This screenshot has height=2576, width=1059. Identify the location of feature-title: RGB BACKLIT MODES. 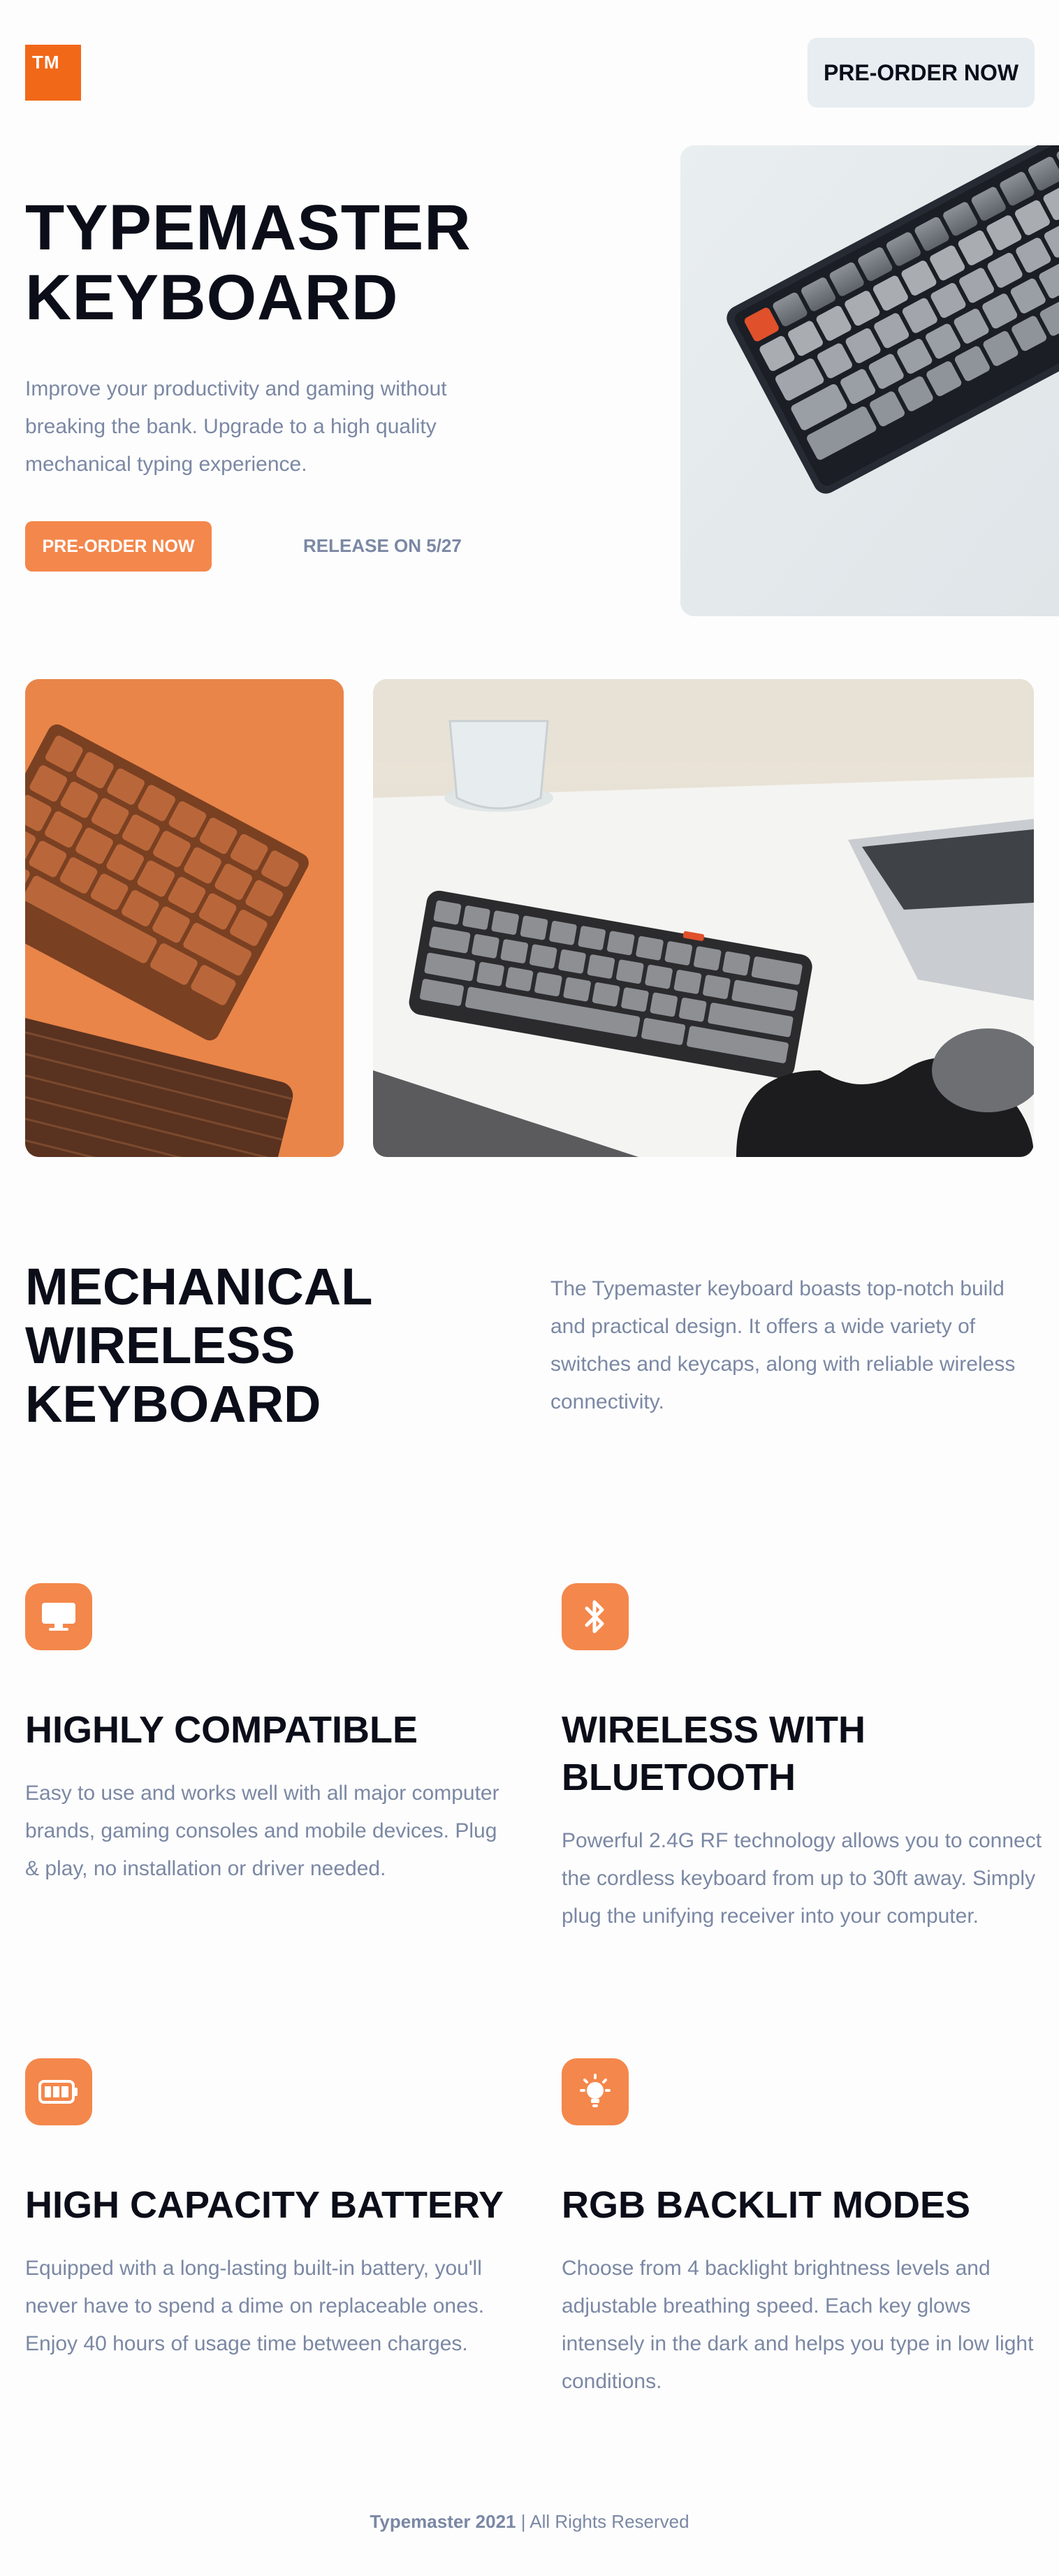
(766, 2205).